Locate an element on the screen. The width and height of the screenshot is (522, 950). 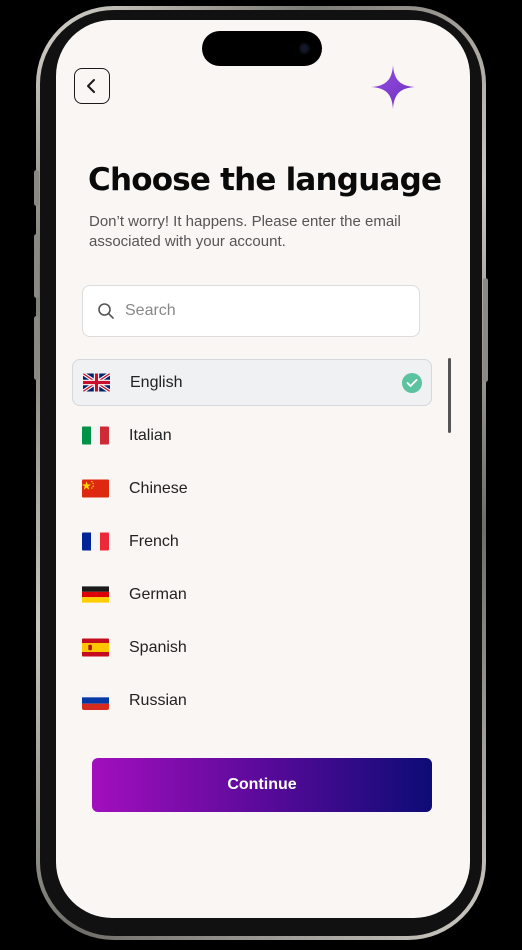
language-item-spanish: Spanish is located at coordinates (252, 647).